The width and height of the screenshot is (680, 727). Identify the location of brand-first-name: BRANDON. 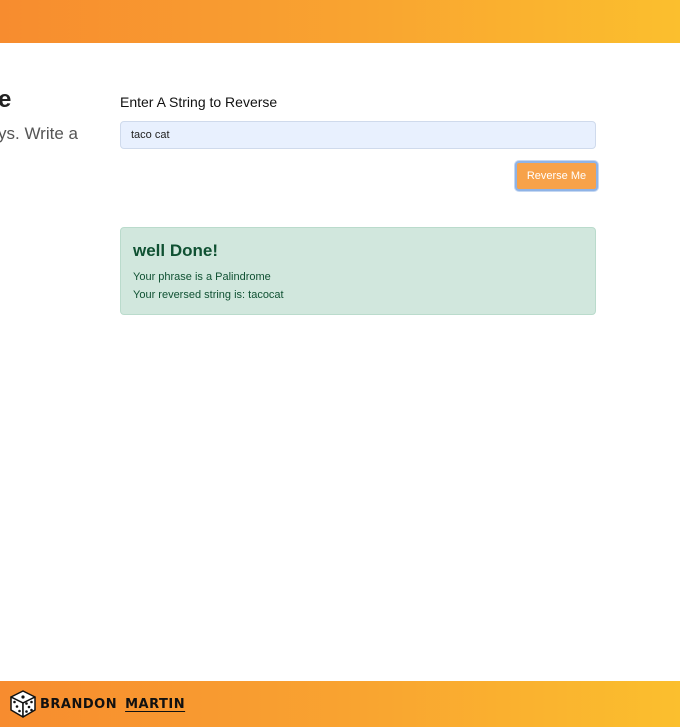
(79, 704).